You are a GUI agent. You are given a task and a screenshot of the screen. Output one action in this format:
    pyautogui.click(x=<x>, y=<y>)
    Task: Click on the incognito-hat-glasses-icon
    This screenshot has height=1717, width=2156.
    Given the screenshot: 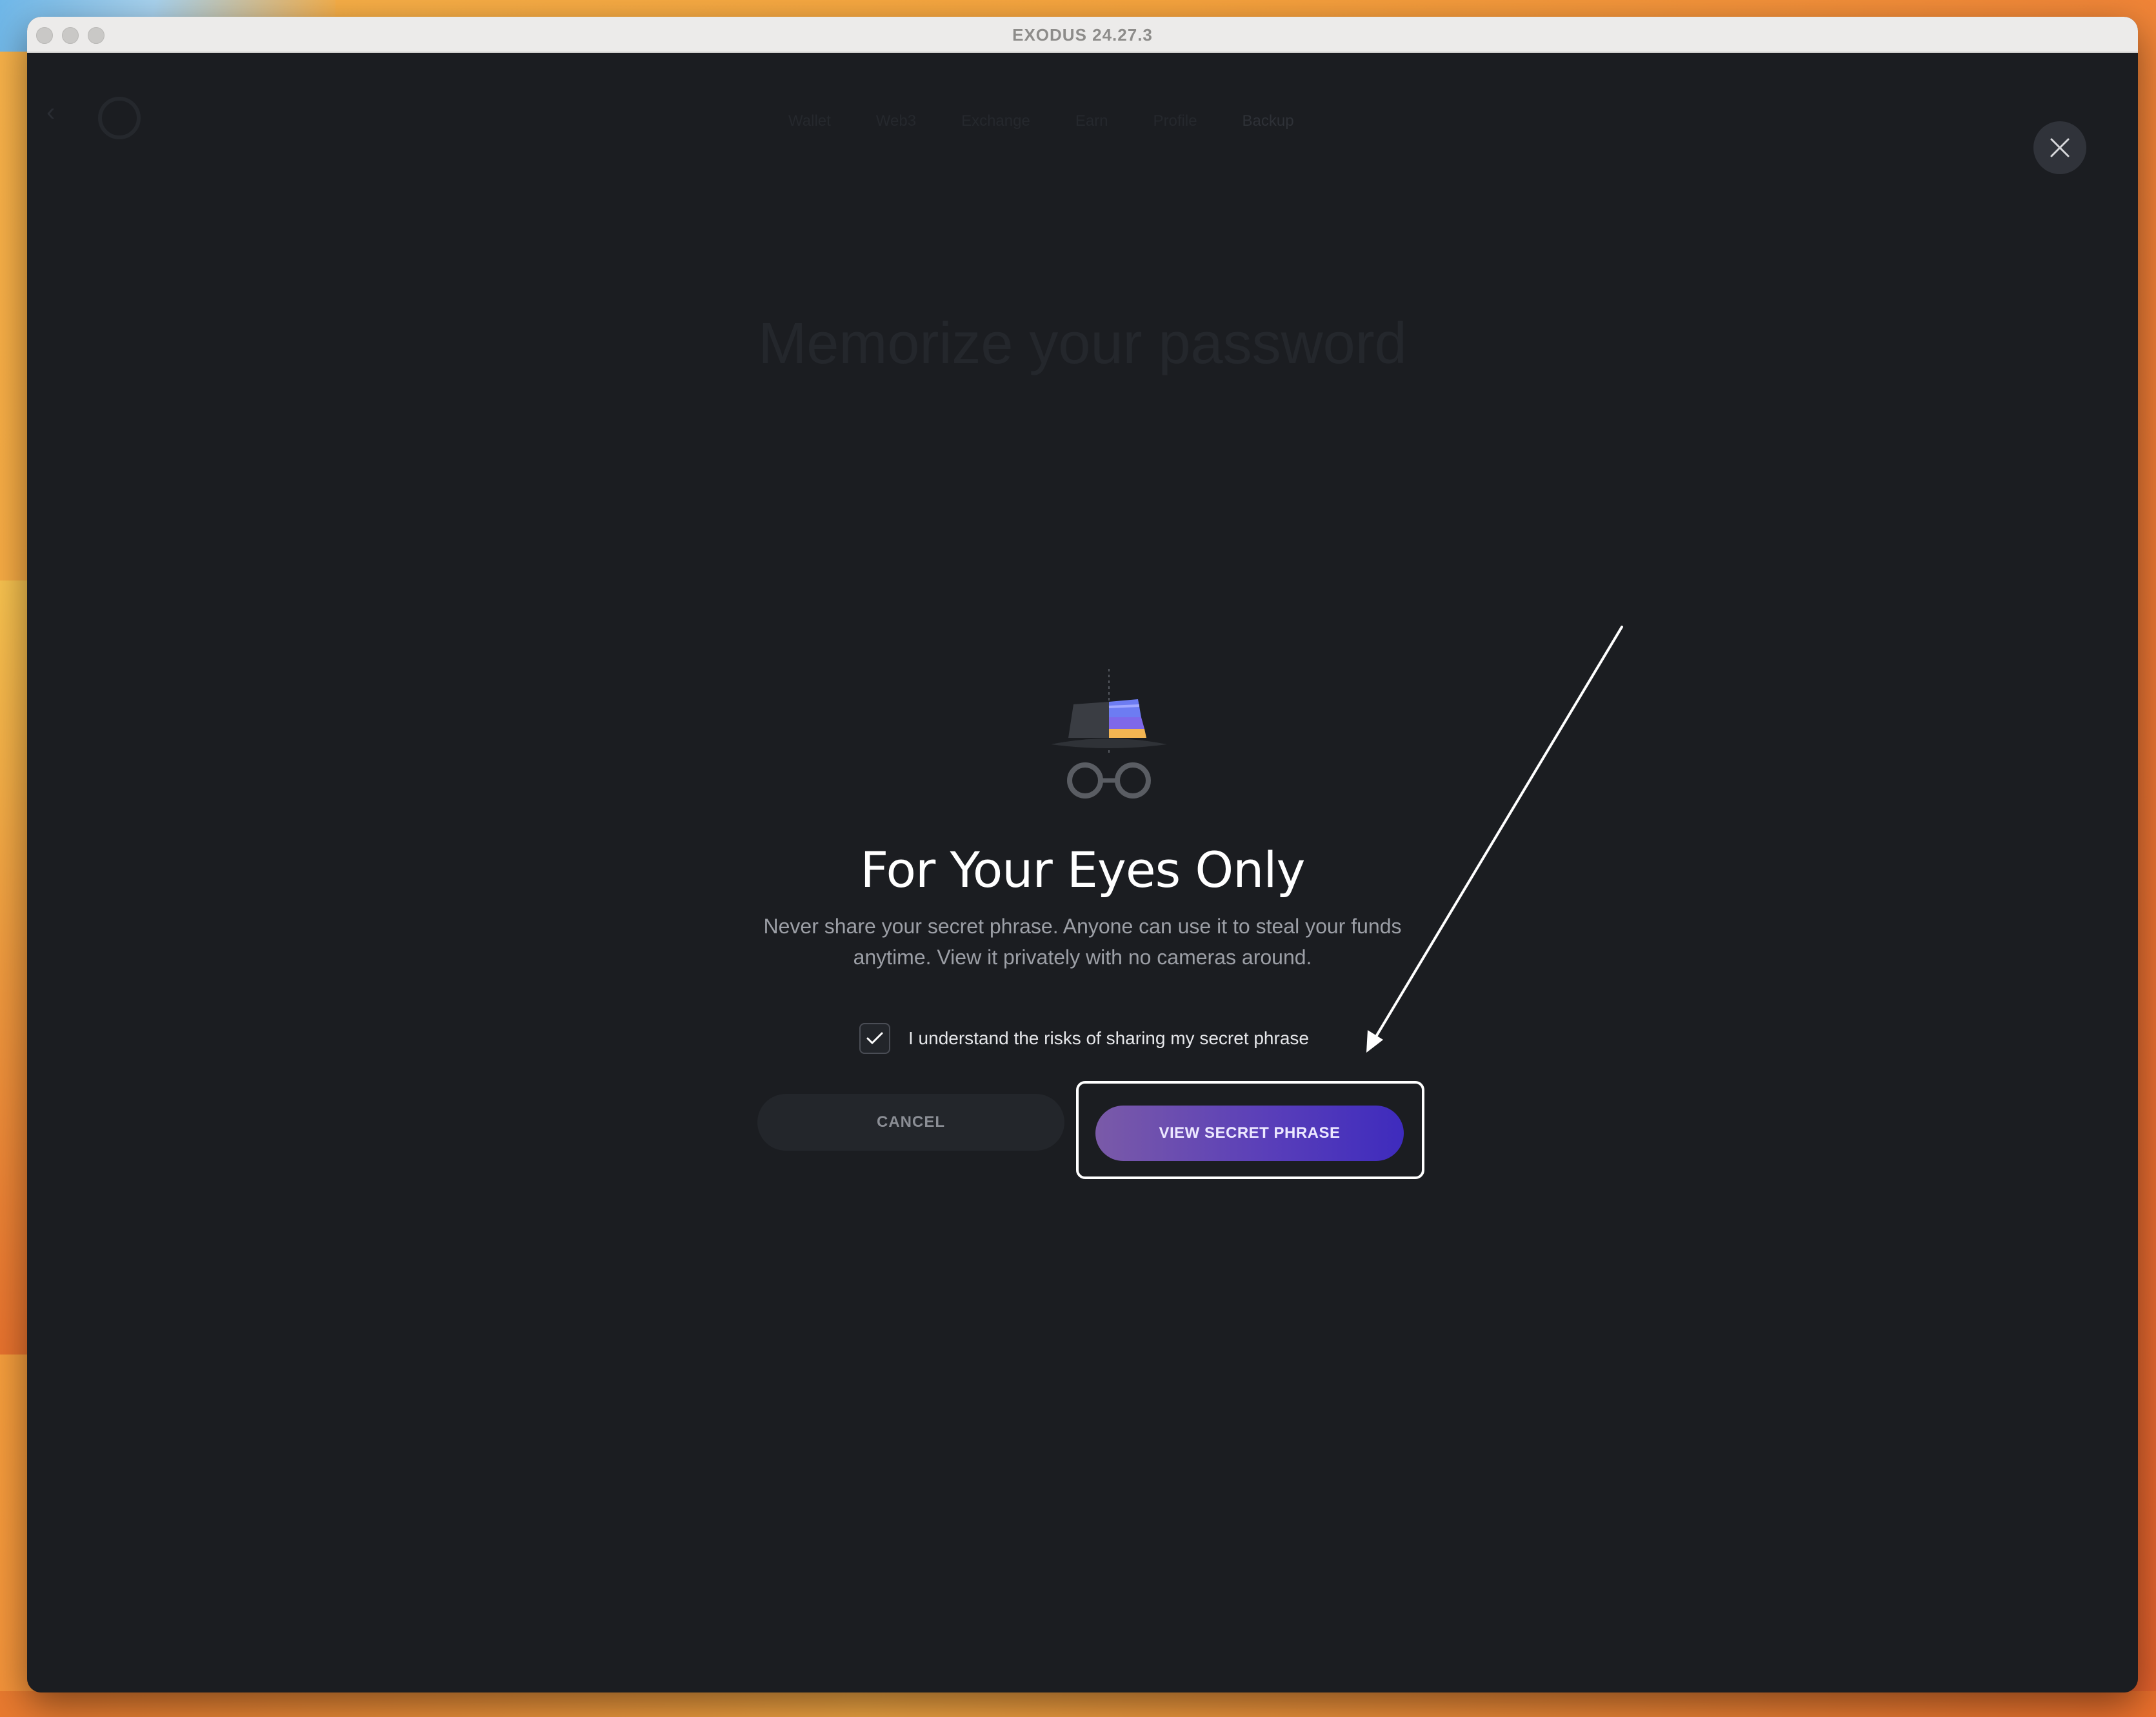 What is the action you would take?
    pyautogui.click(x=1109, y=740)
    